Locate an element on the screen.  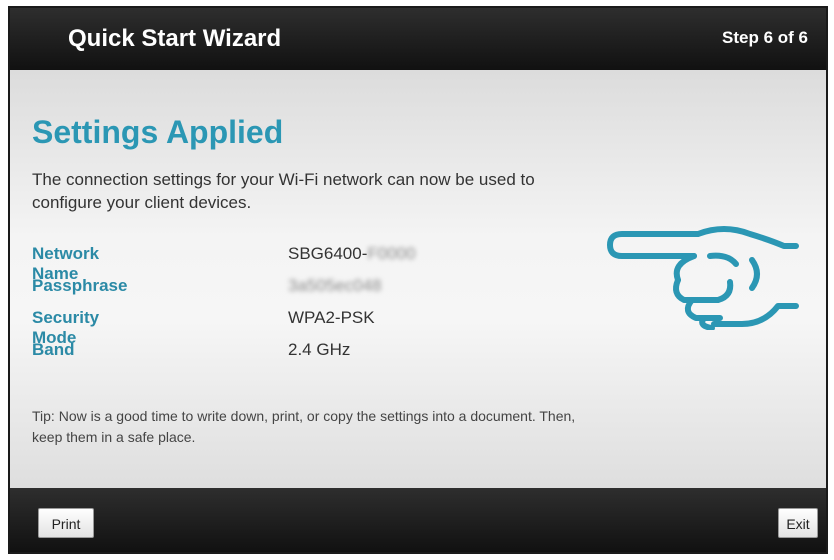
page-title: Settings Applied is located at coordinates (158, 132).